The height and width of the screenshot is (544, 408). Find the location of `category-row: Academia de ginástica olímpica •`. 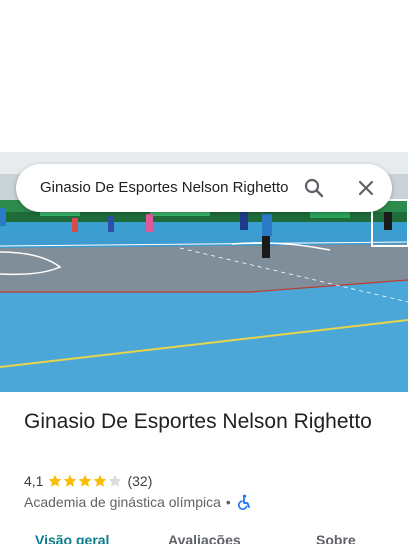

category-row: Academia de ginástica olímpica • is located at coordinates (138, 502).